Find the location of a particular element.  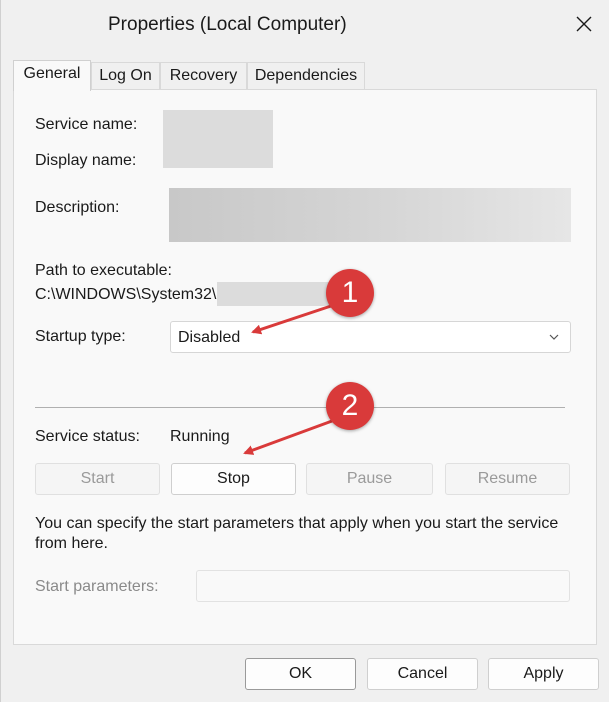

window-title: Properties (Local Computer) is located at coordinates (227, 24).